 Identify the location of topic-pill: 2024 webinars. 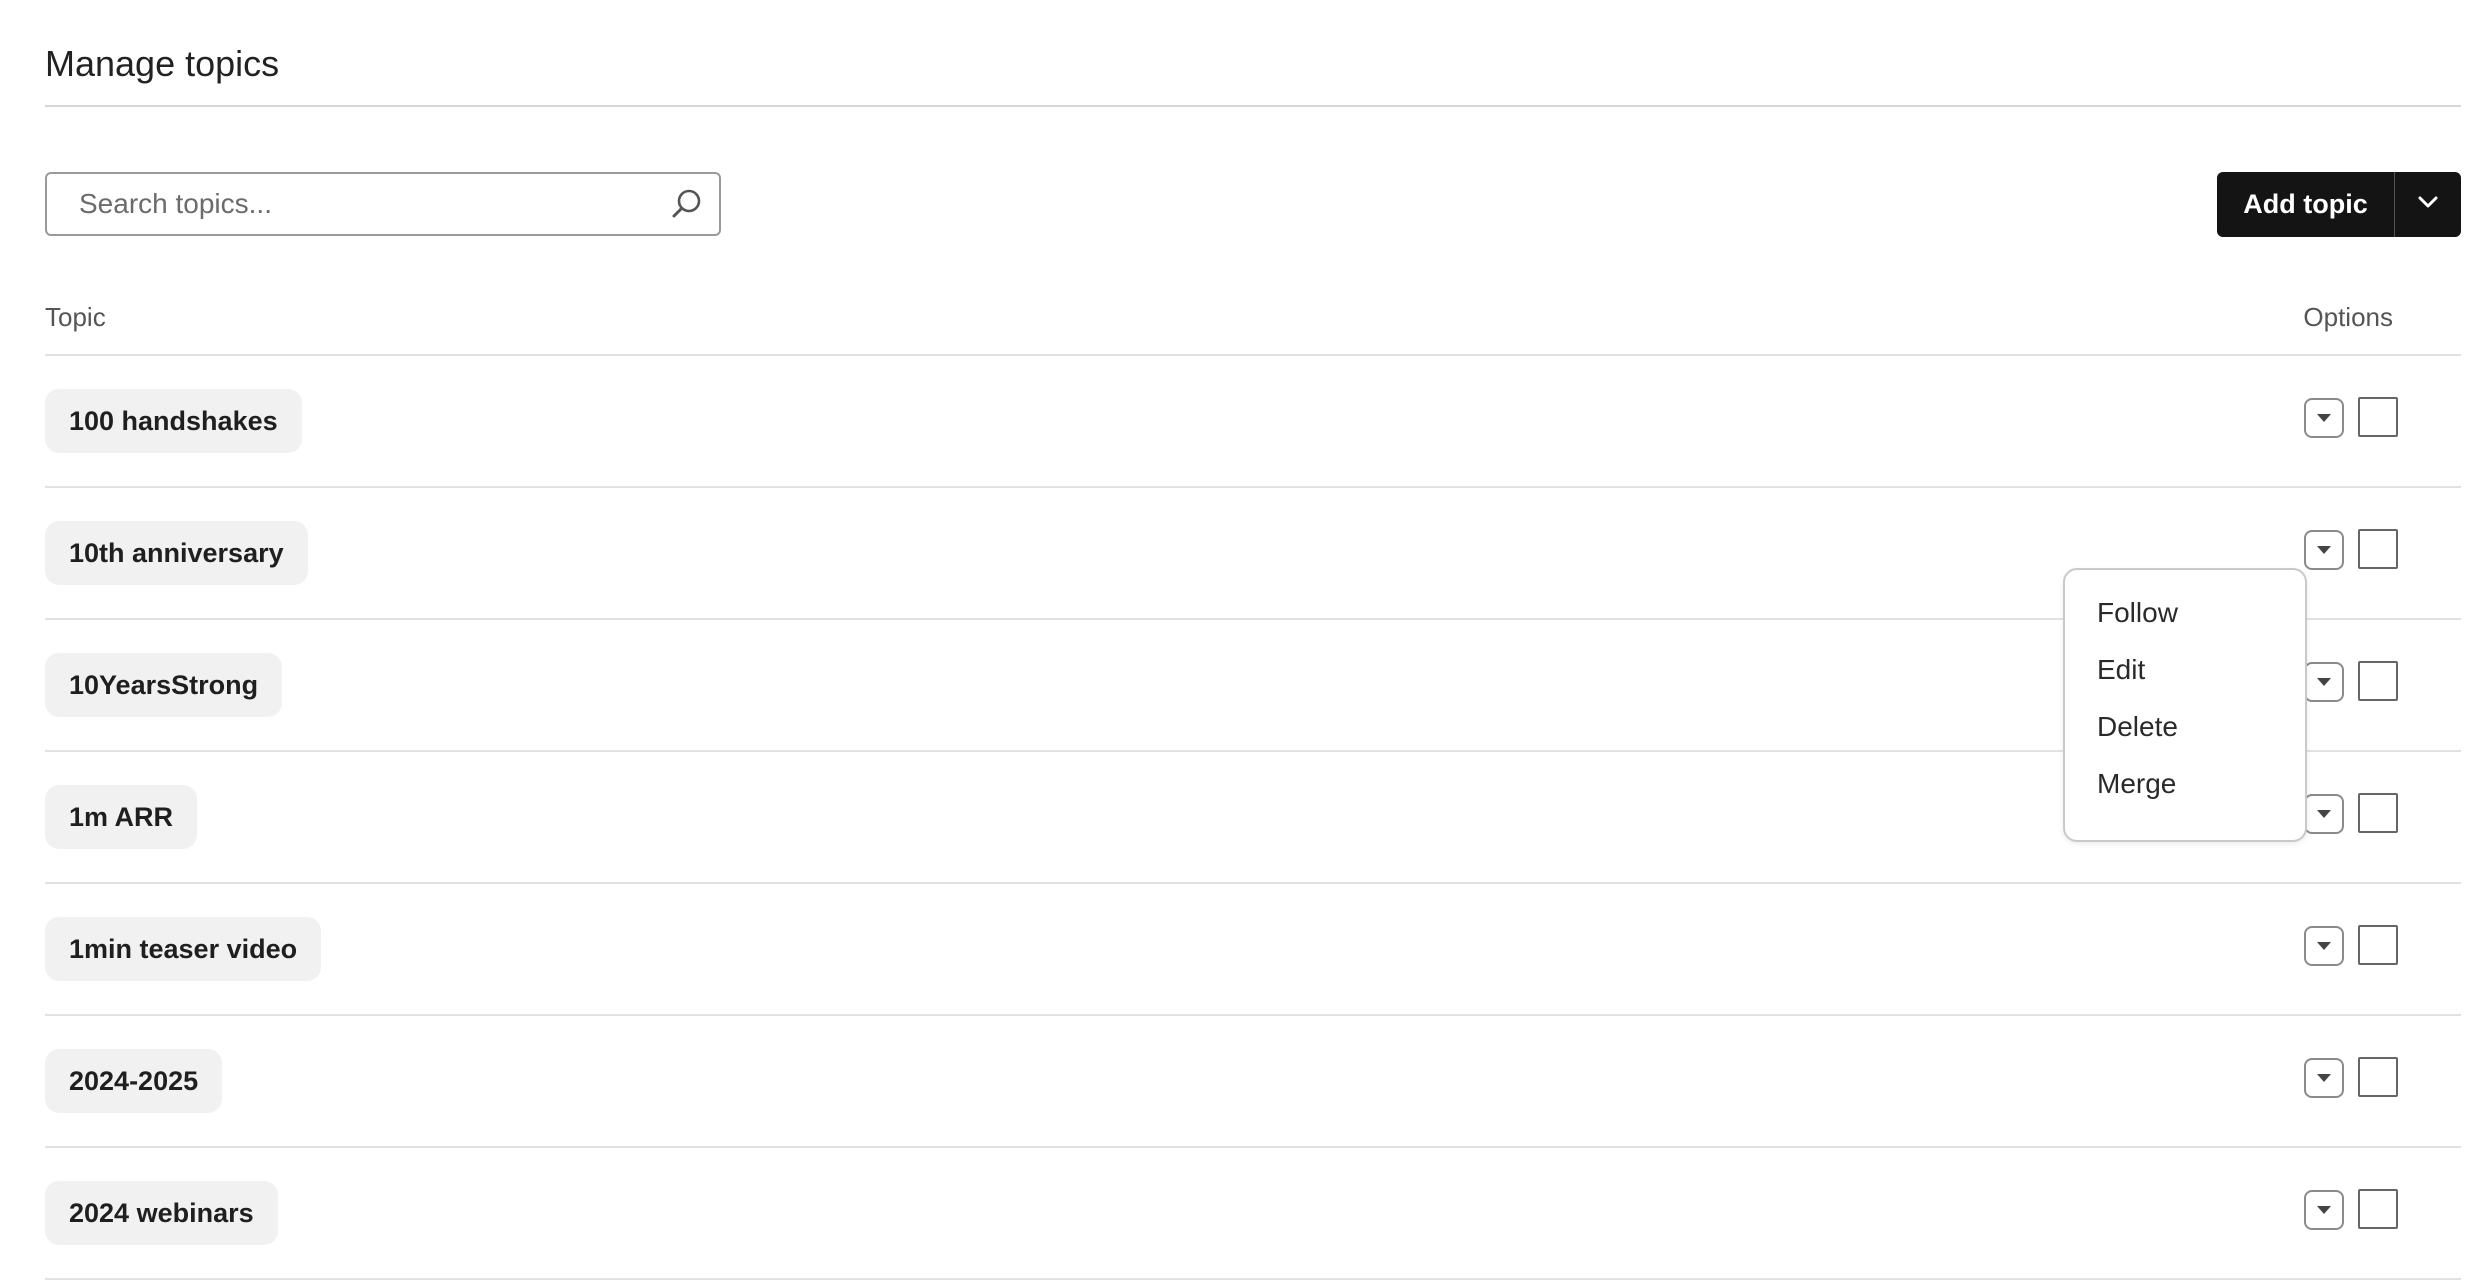
(161, 1213).